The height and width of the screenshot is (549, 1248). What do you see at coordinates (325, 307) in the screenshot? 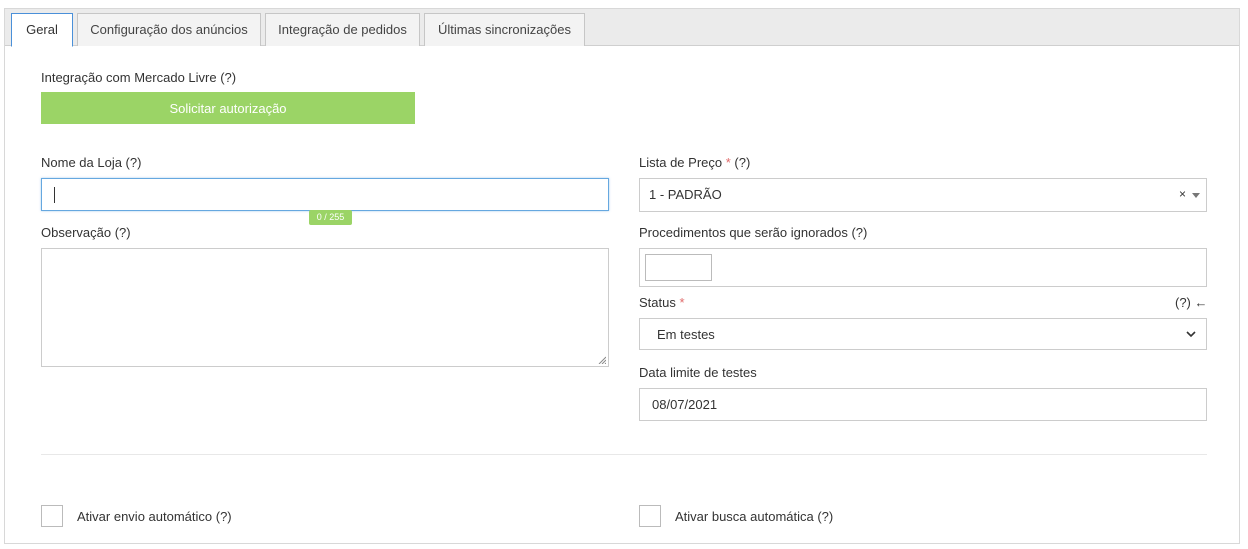
I see `observation-textarea` at bounding box center [325, 307].